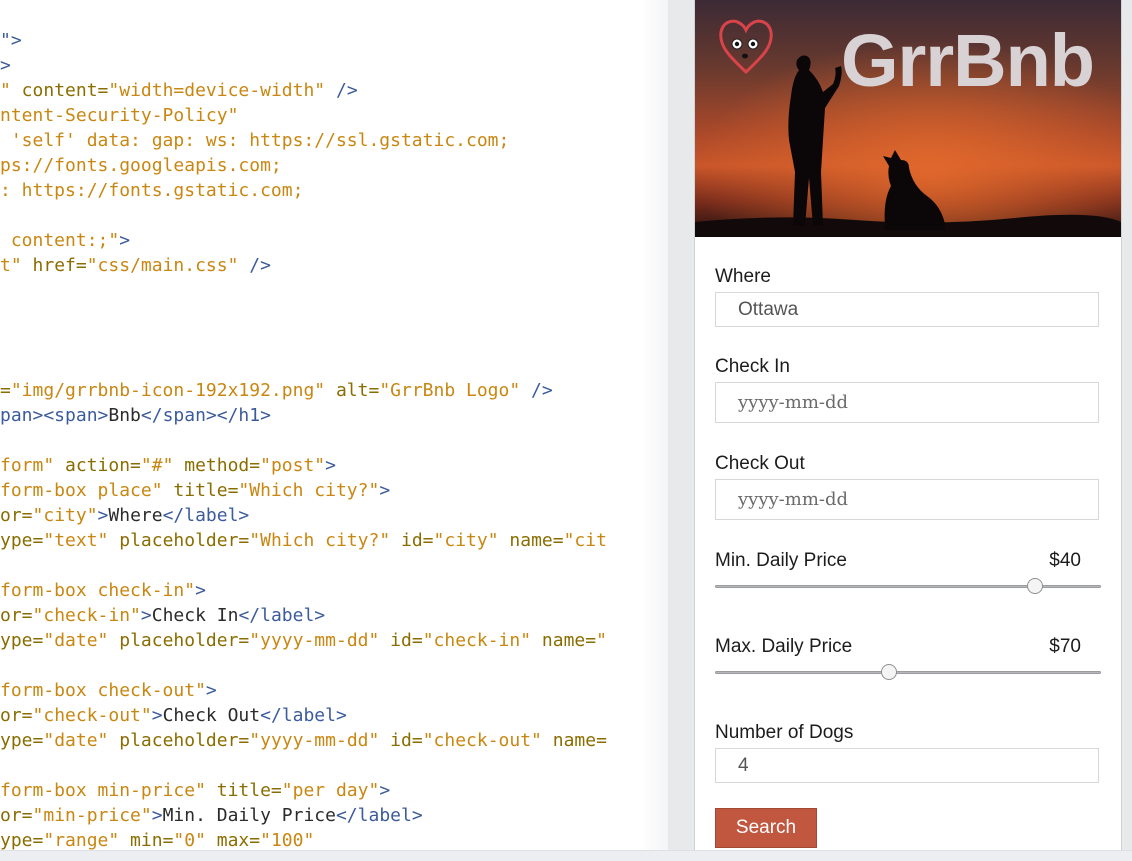  What do you see at coordinates (173, 715) in the screenshot?
I see `code-line: or="check-out">Check Out</label>` at bounding box center [173, 715].